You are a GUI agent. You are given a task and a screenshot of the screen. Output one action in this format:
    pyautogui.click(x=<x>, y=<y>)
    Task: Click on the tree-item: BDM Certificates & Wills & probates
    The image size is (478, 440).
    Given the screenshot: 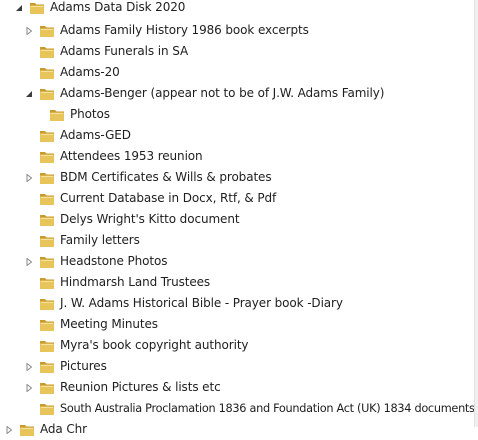 What is the action you would take?
    pyautogui.click(x=251, y=177)
    